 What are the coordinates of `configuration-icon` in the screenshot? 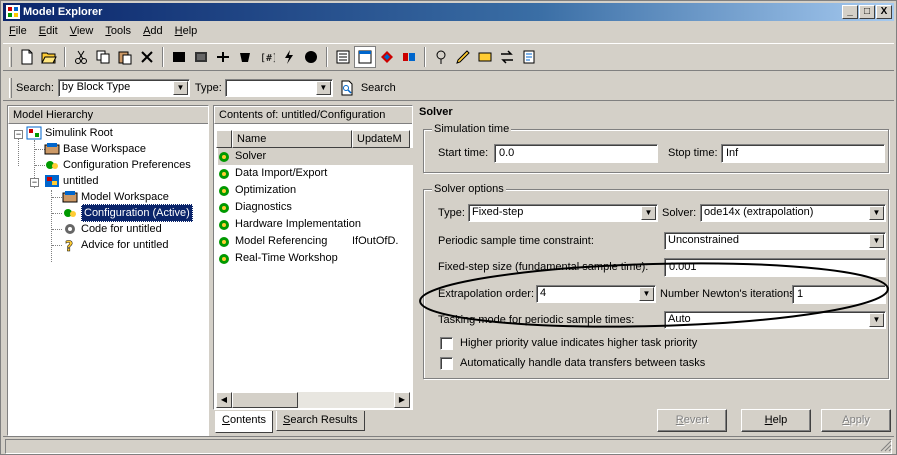 It's located at (70, 213).